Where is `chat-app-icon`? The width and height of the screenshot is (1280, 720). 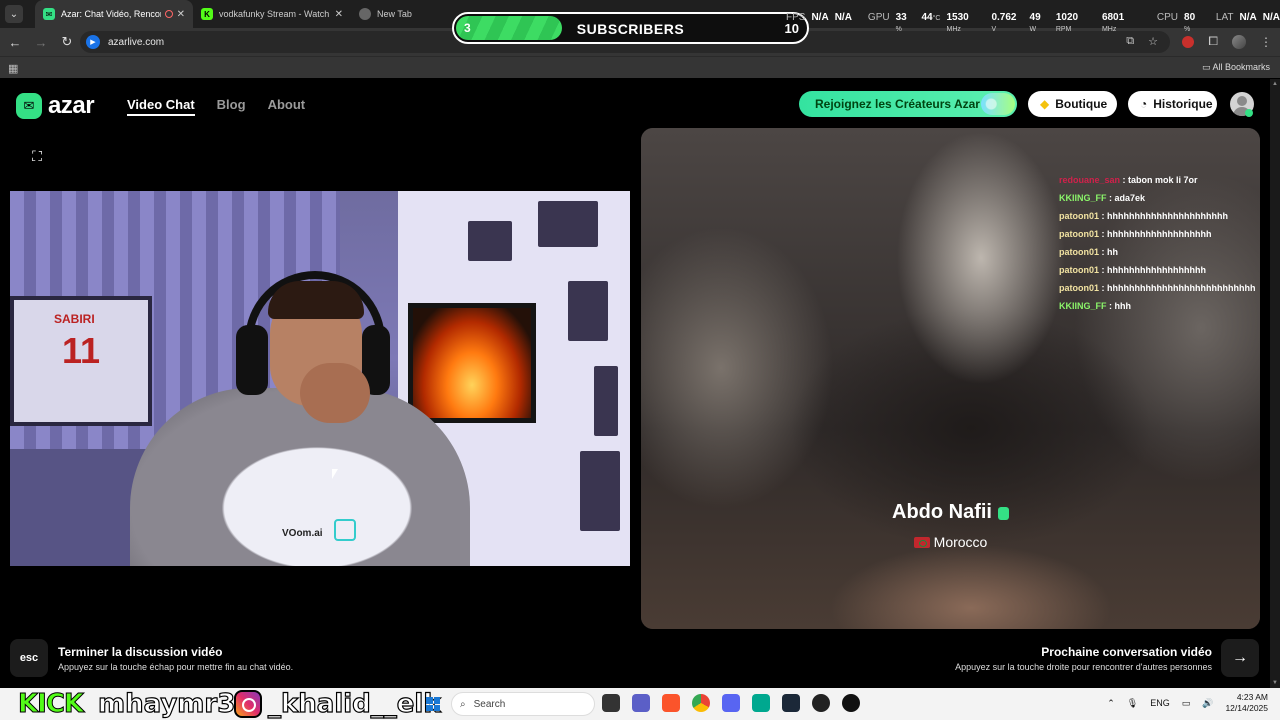
chat-app-icon is located at coordinates (641, 703).